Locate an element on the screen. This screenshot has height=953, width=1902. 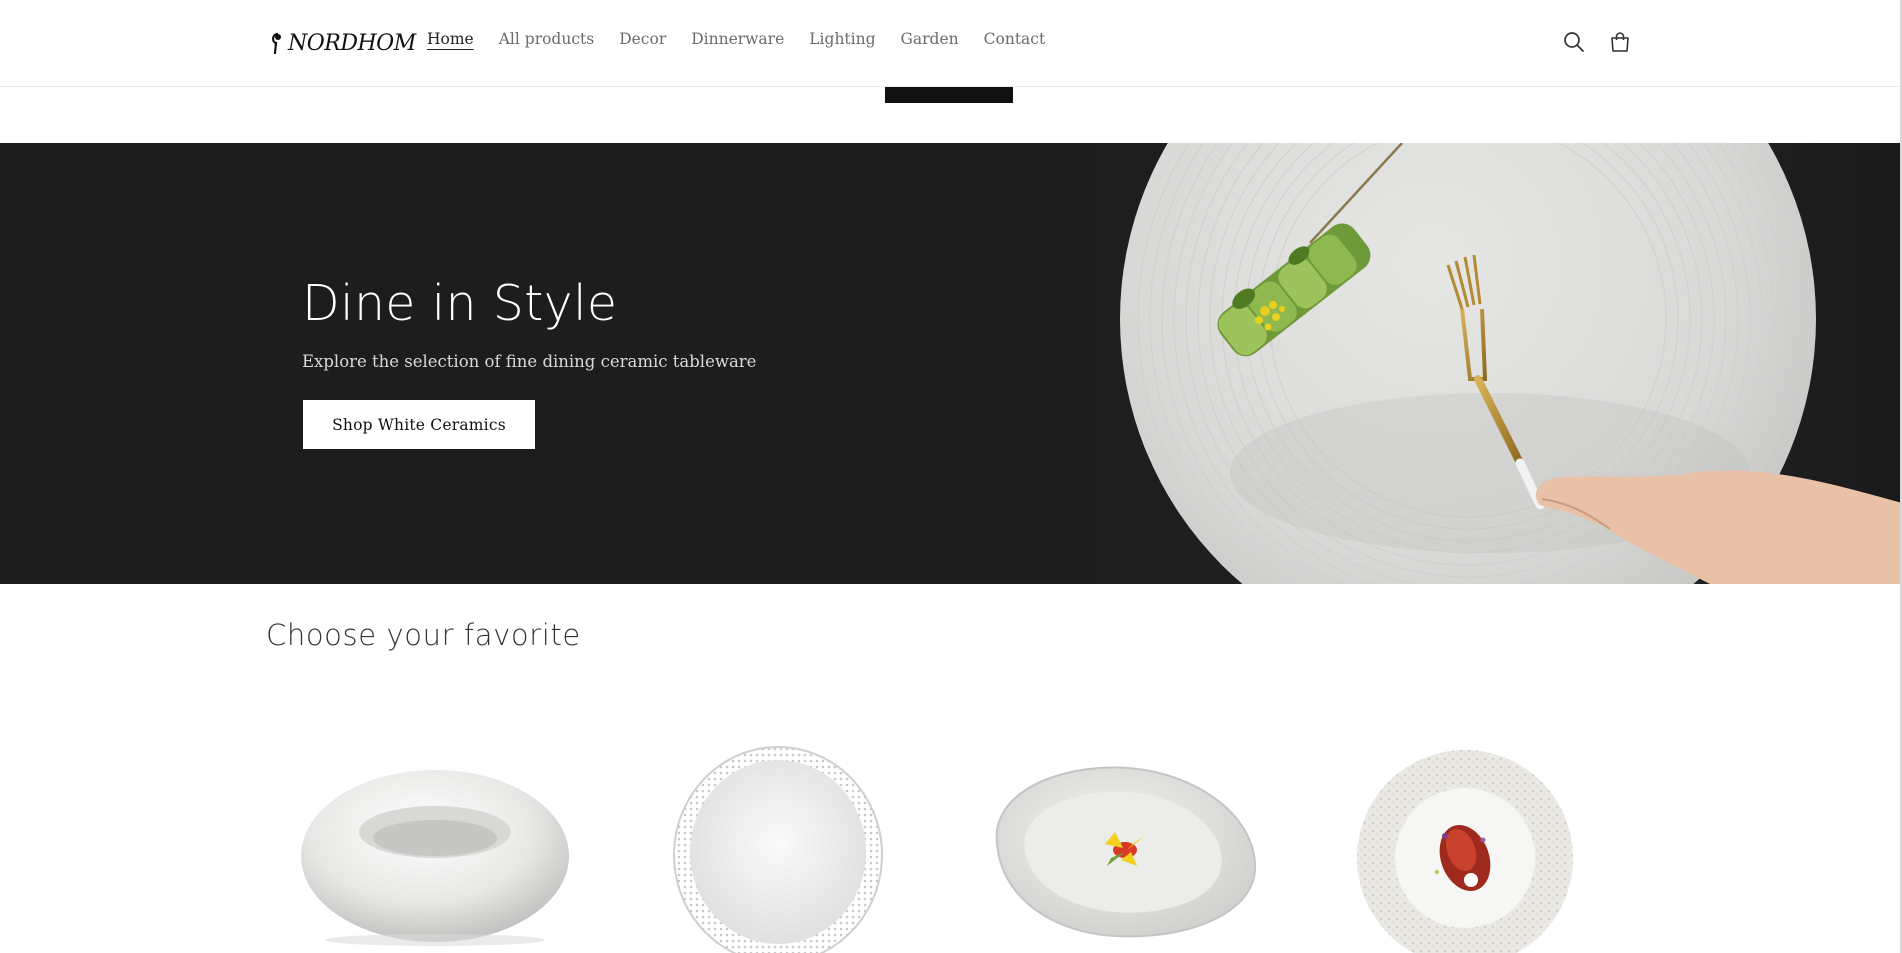
logo-mark-icon is located at coordinates (276, 43).